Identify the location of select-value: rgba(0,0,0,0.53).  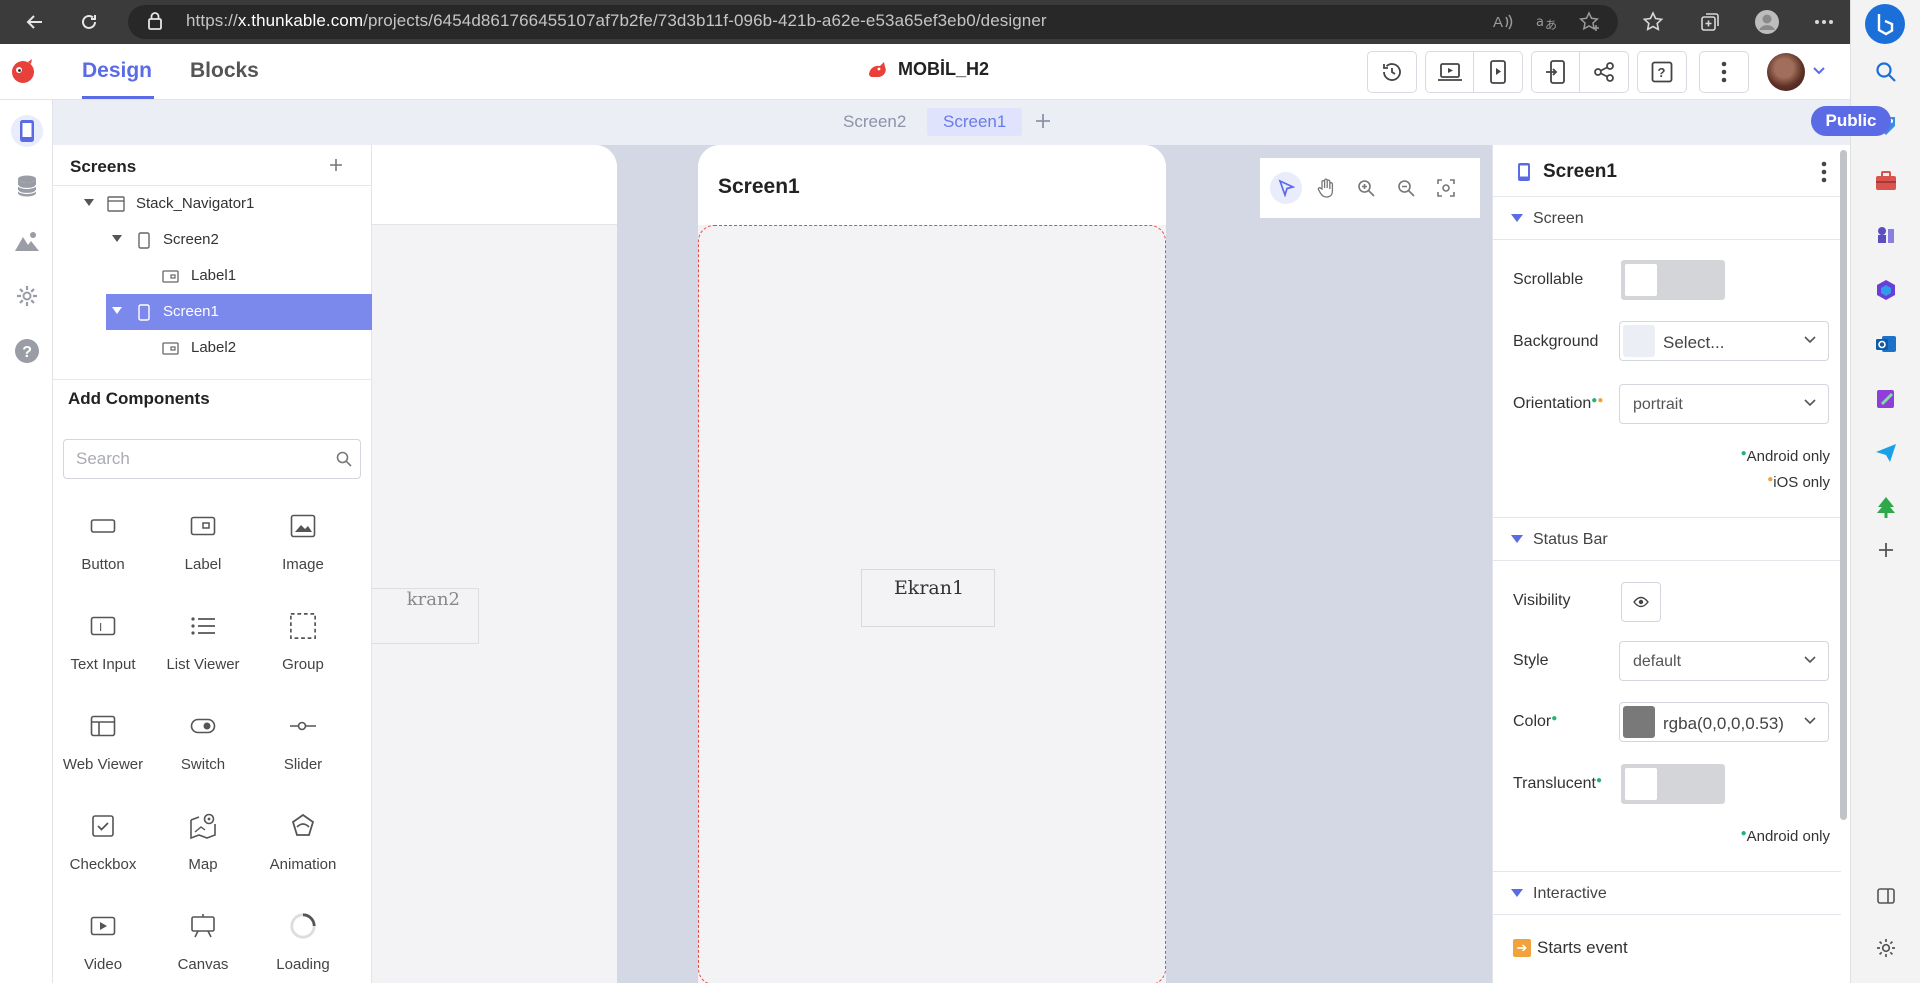
(1723, 723).